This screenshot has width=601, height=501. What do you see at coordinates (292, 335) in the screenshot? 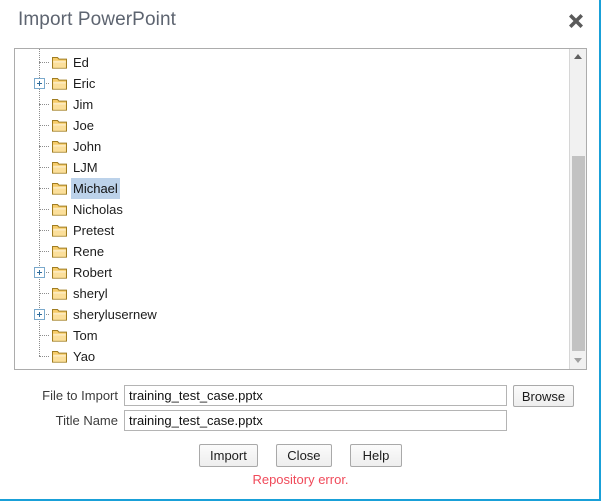
I see `tree-item-tom: Tom` at bounding box center [292, 335].